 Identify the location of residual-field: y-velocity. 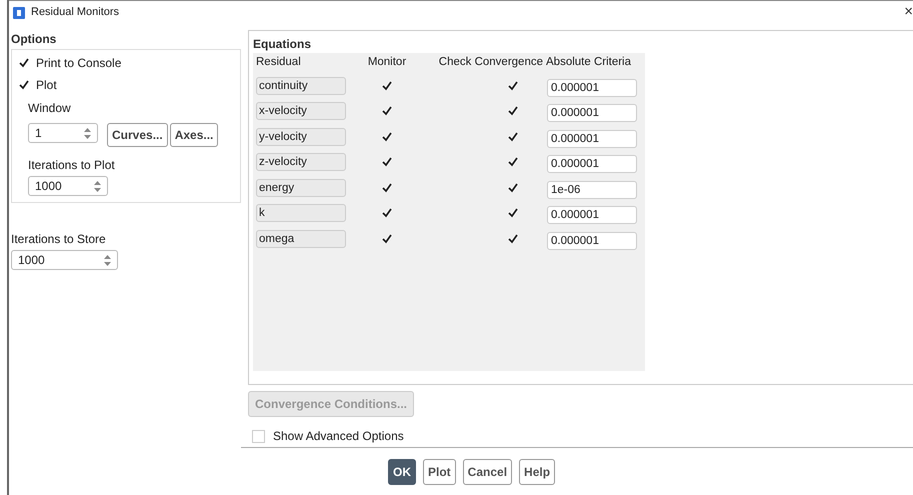
(301, 137).